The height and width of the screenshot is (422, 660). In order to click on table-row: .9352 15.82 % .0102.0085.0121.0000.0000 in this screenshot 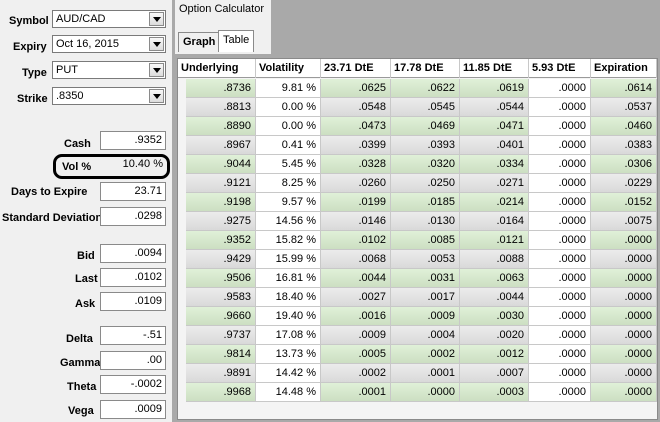, I will do `click(417, 240)`.